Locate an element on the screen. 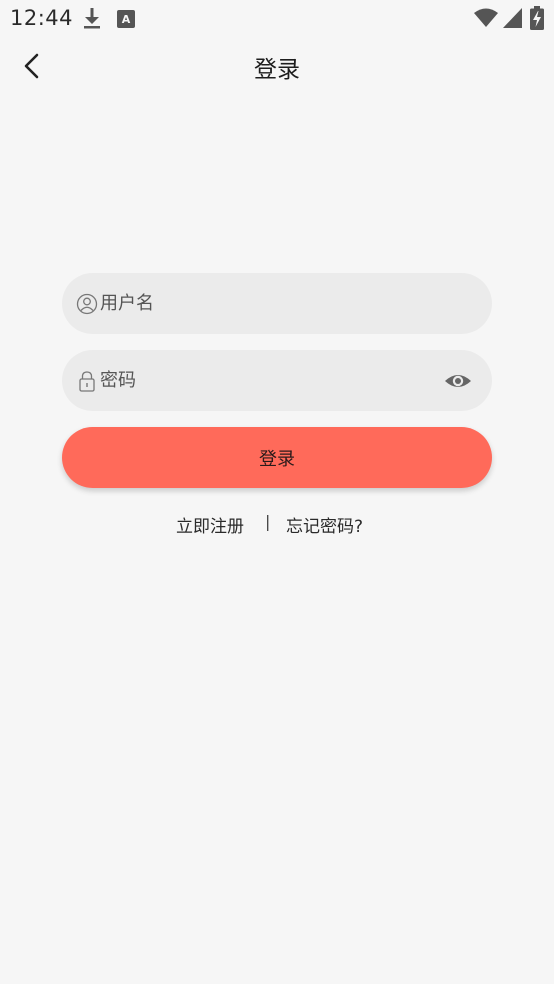  password-field-container is located at coordinates (277, 380).